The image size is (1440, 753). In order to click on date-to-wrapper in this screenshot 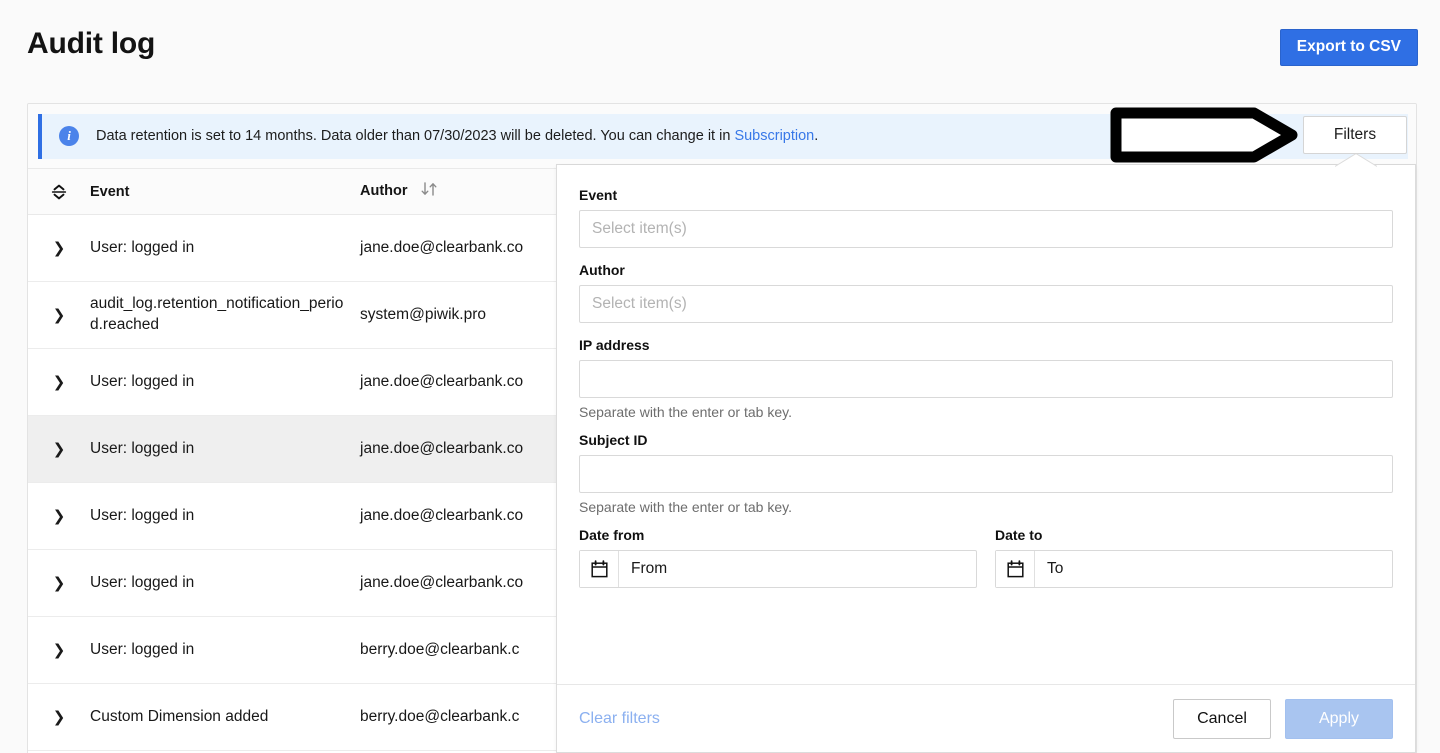, I will do `click(1194, 569)`.